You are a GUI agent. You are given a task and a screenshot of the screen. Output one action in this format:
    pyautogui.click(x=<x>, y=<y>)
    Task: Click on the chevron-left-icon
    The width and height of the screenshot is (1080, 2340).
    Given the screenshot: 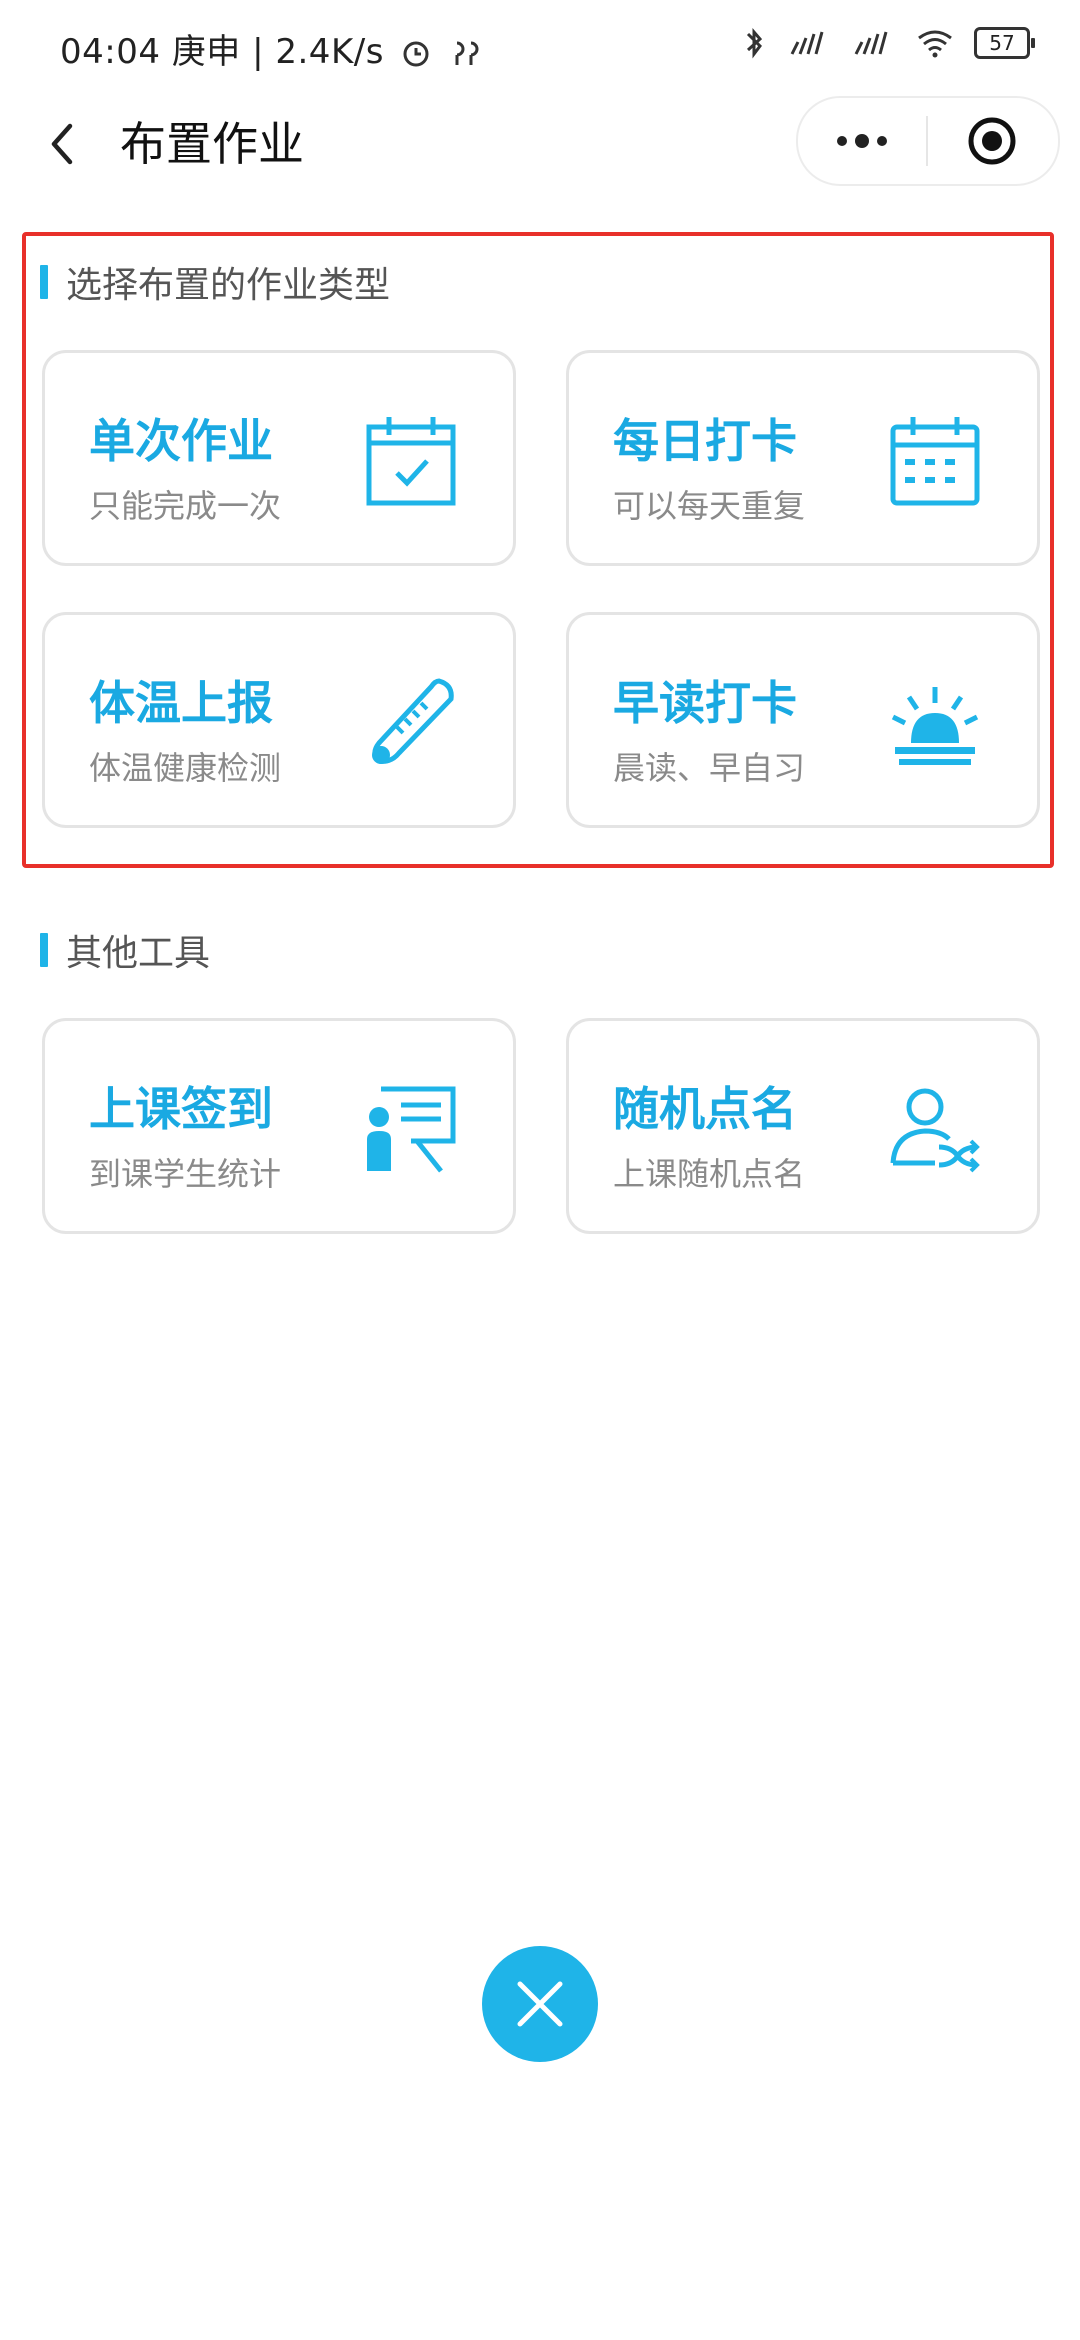 What is the action you would take?
    pyautogui.click(x=62, y=144)
    